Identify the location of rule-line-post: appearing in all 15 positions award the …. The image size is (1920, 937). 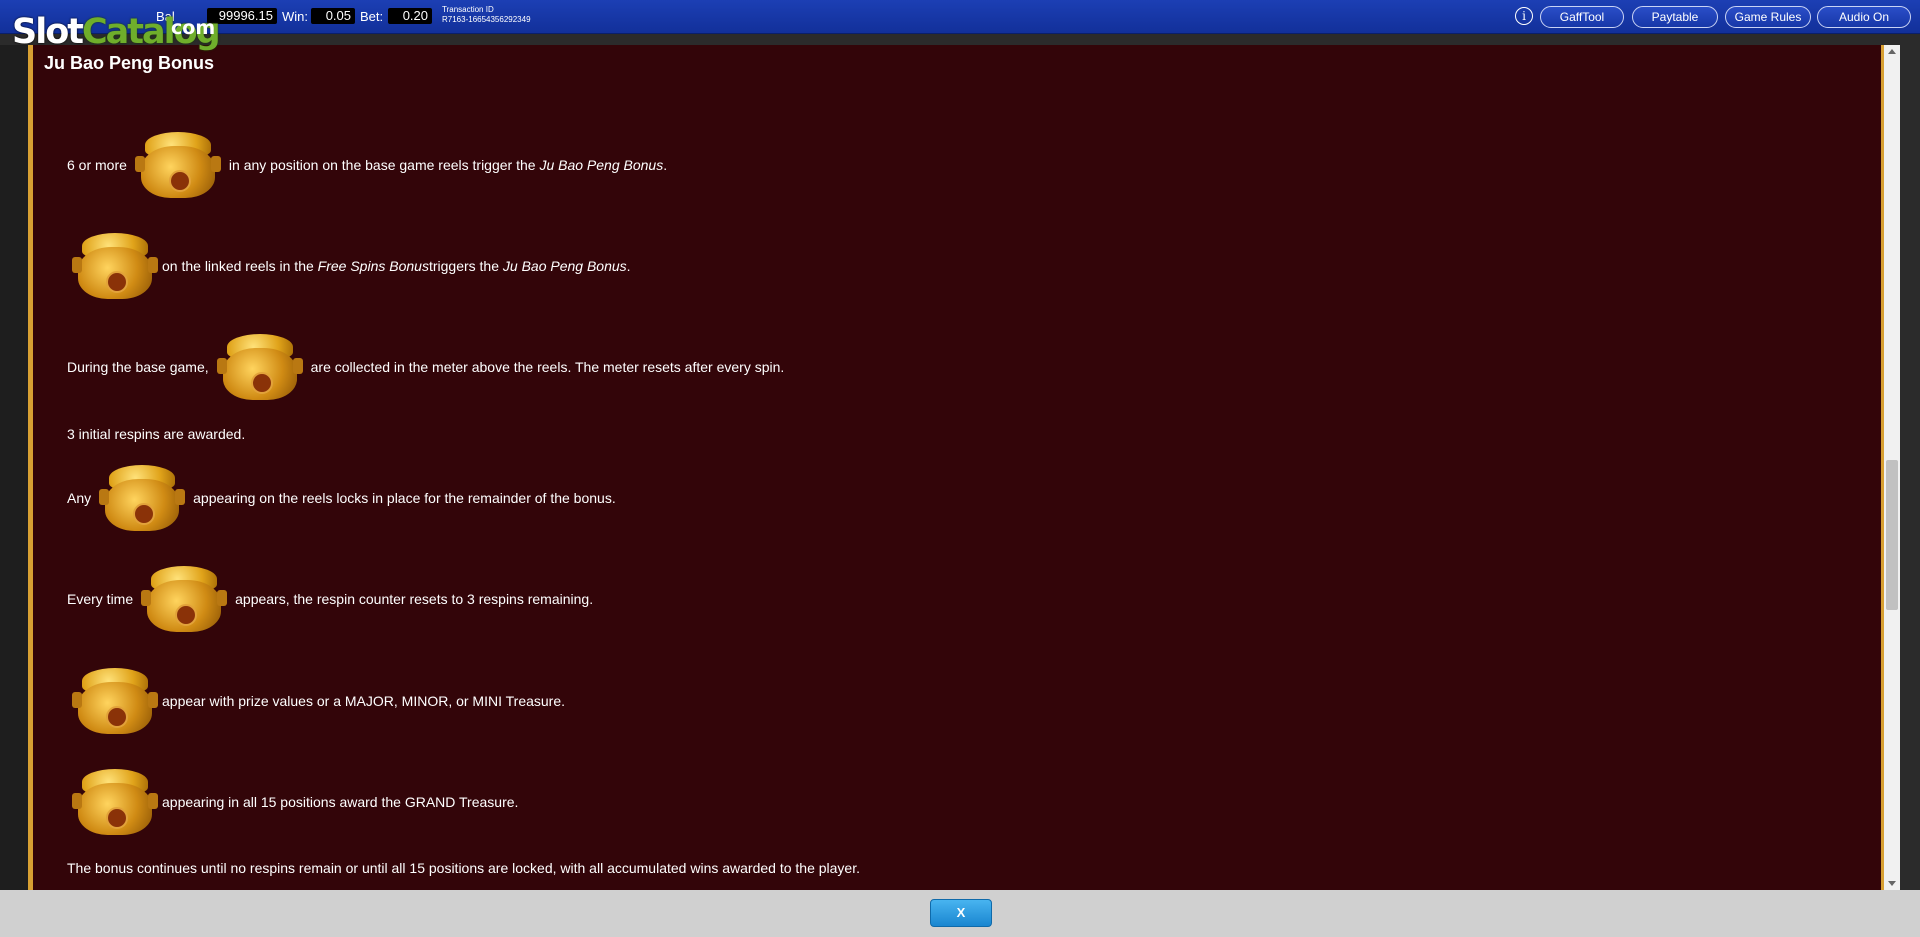
(340, 802).